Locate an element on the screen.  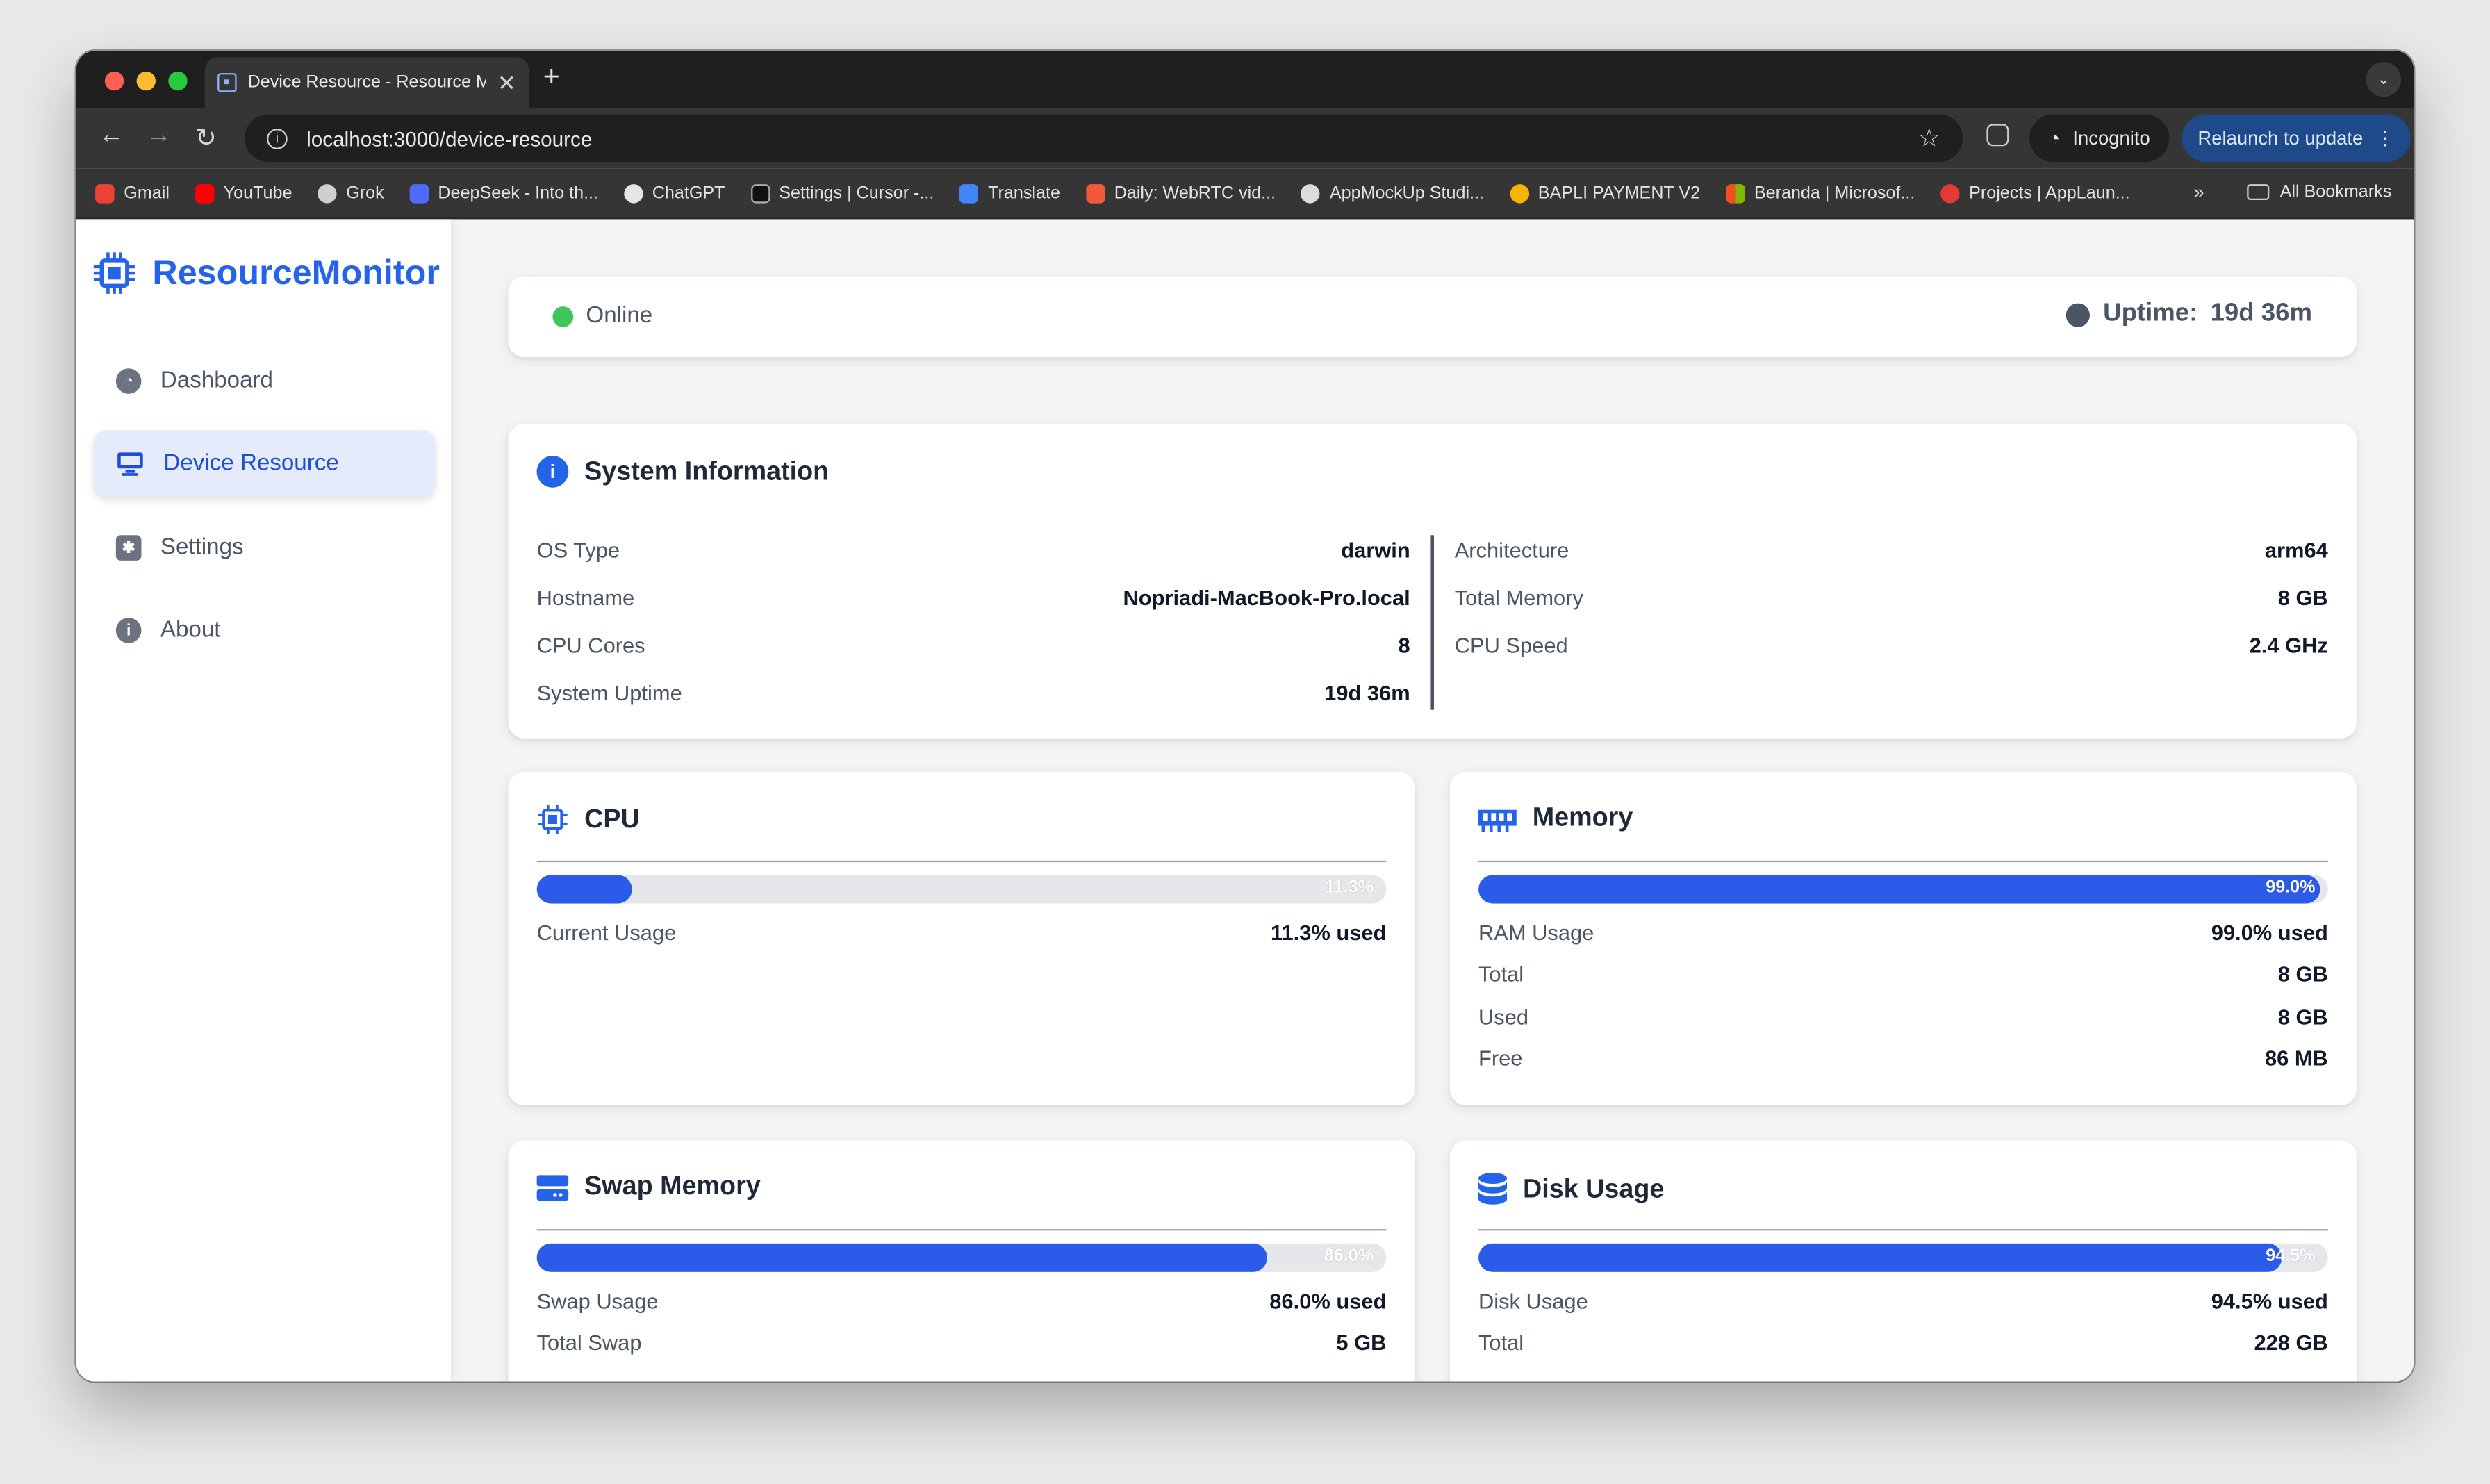
applaunch-icon is located at coordinates (1950, 193).